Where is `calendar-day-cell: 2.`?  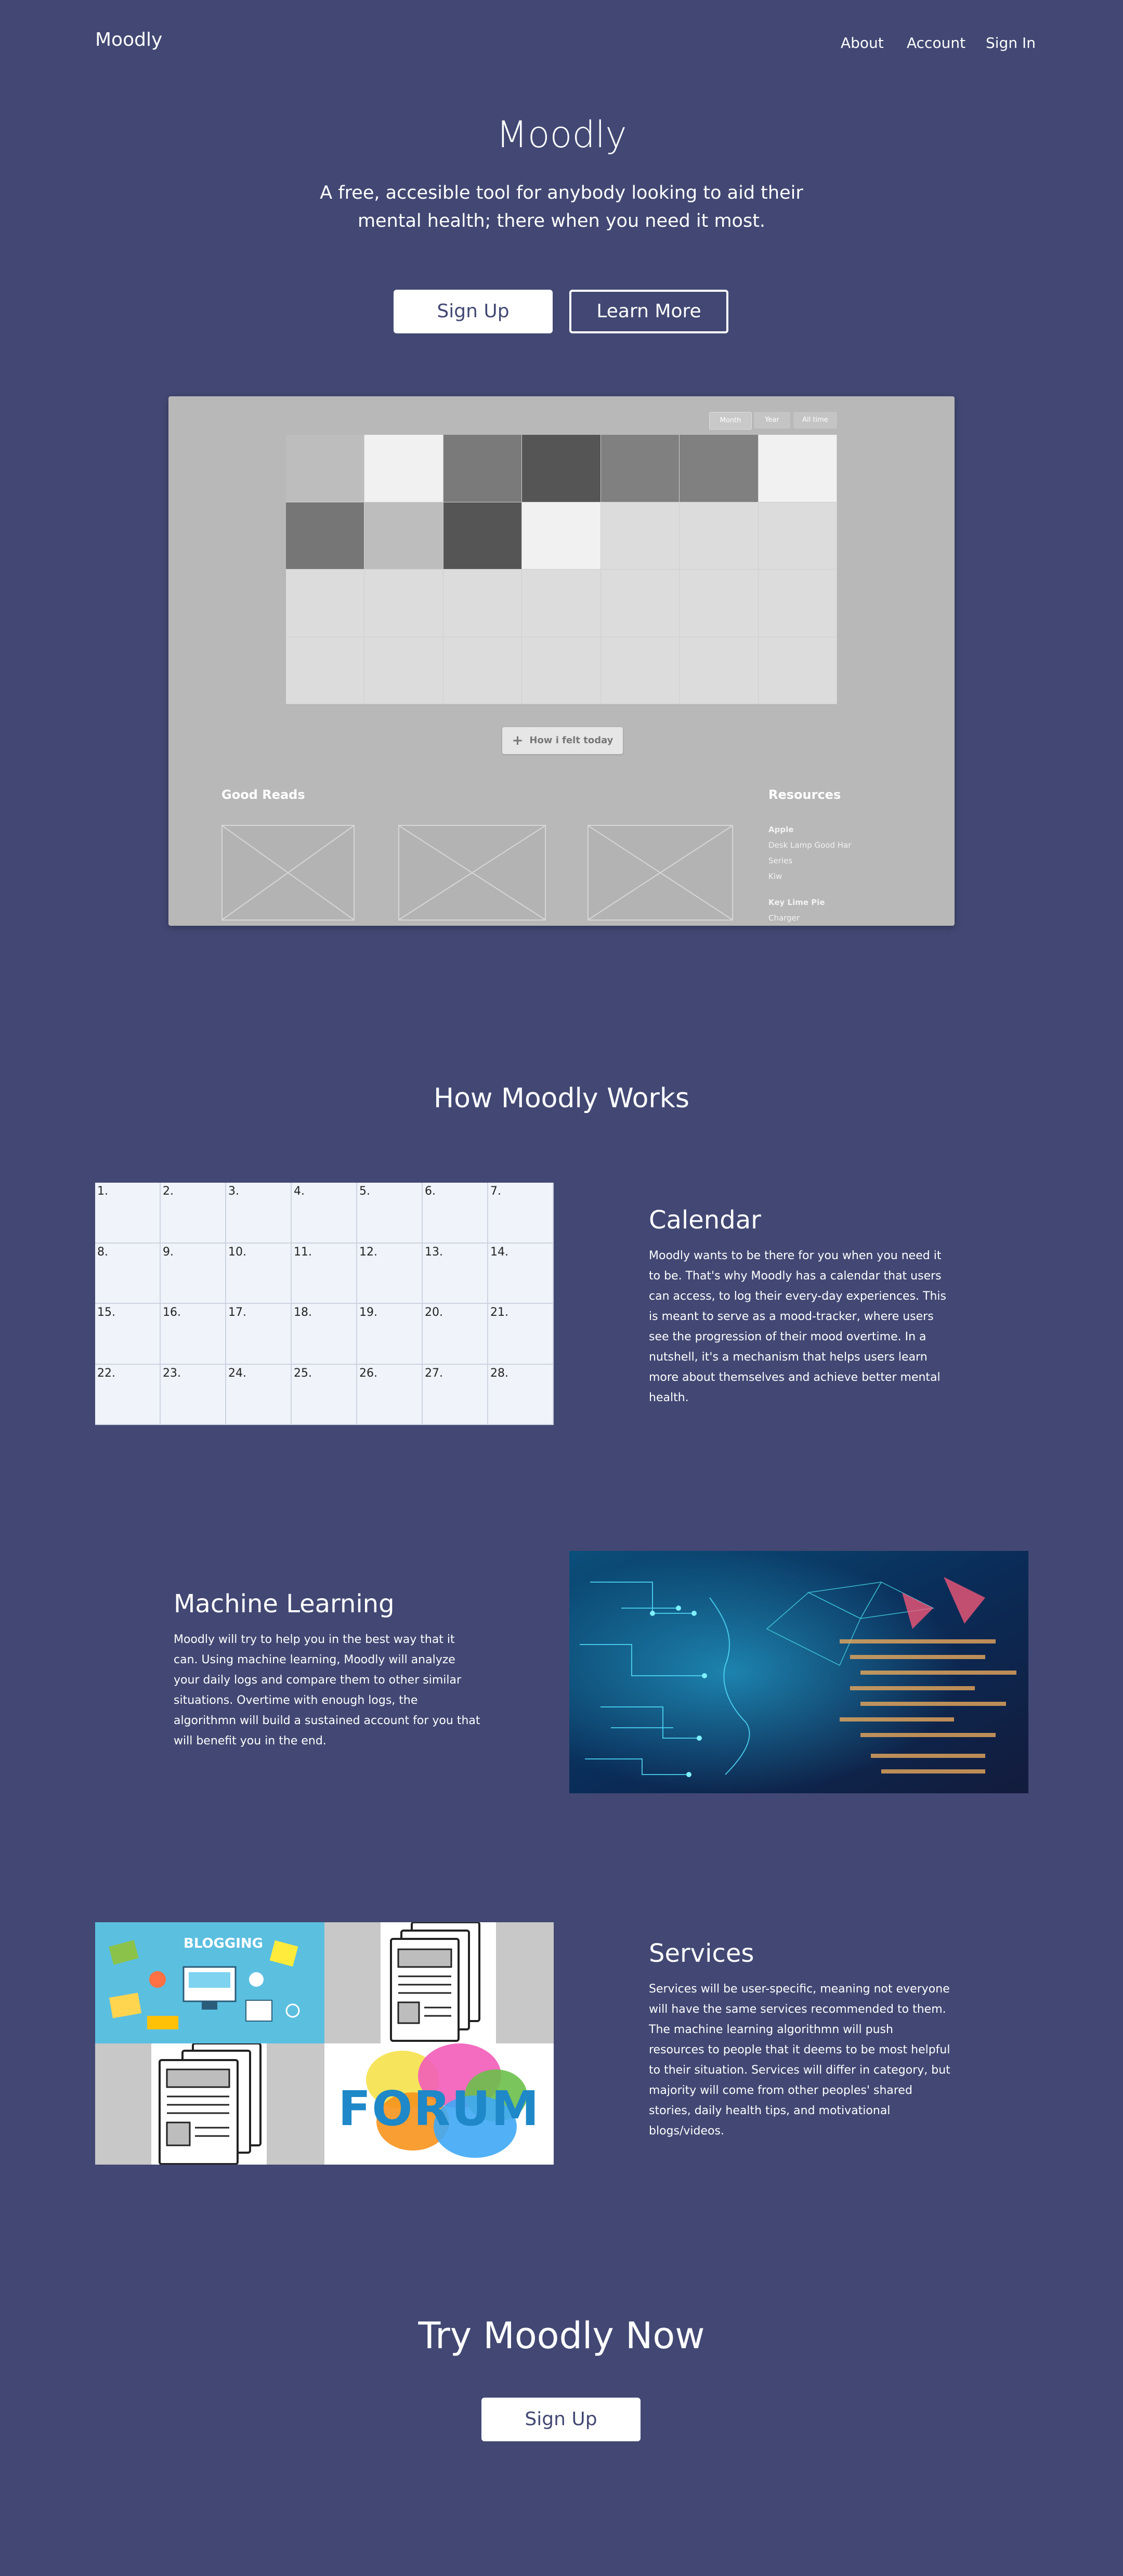
calendar-day-cell: 2. is located at coordinates (193, 1213).